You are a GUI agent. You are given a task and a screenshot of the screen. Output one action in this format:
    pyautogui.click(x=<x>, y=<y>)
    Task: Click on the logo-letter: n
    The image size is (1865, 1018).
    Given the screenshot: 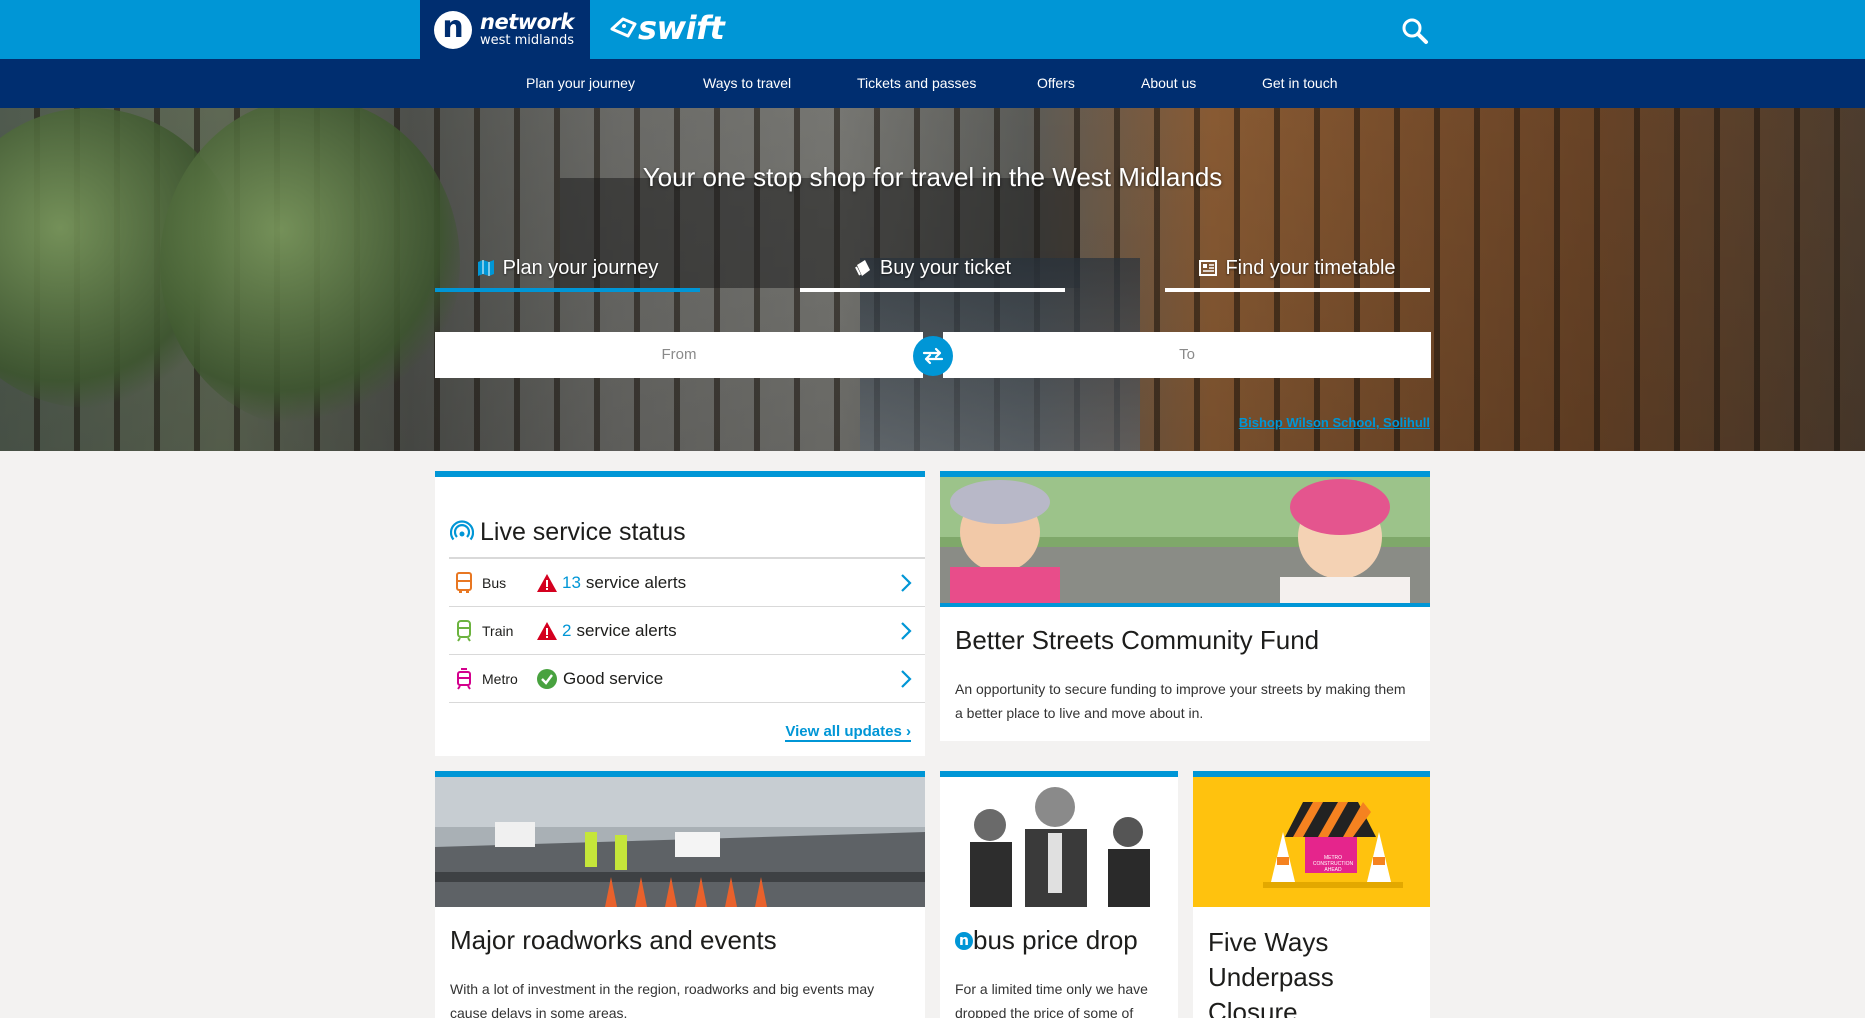 What is the action you would take?
    pyautogui.click(x=453, y=27)
    